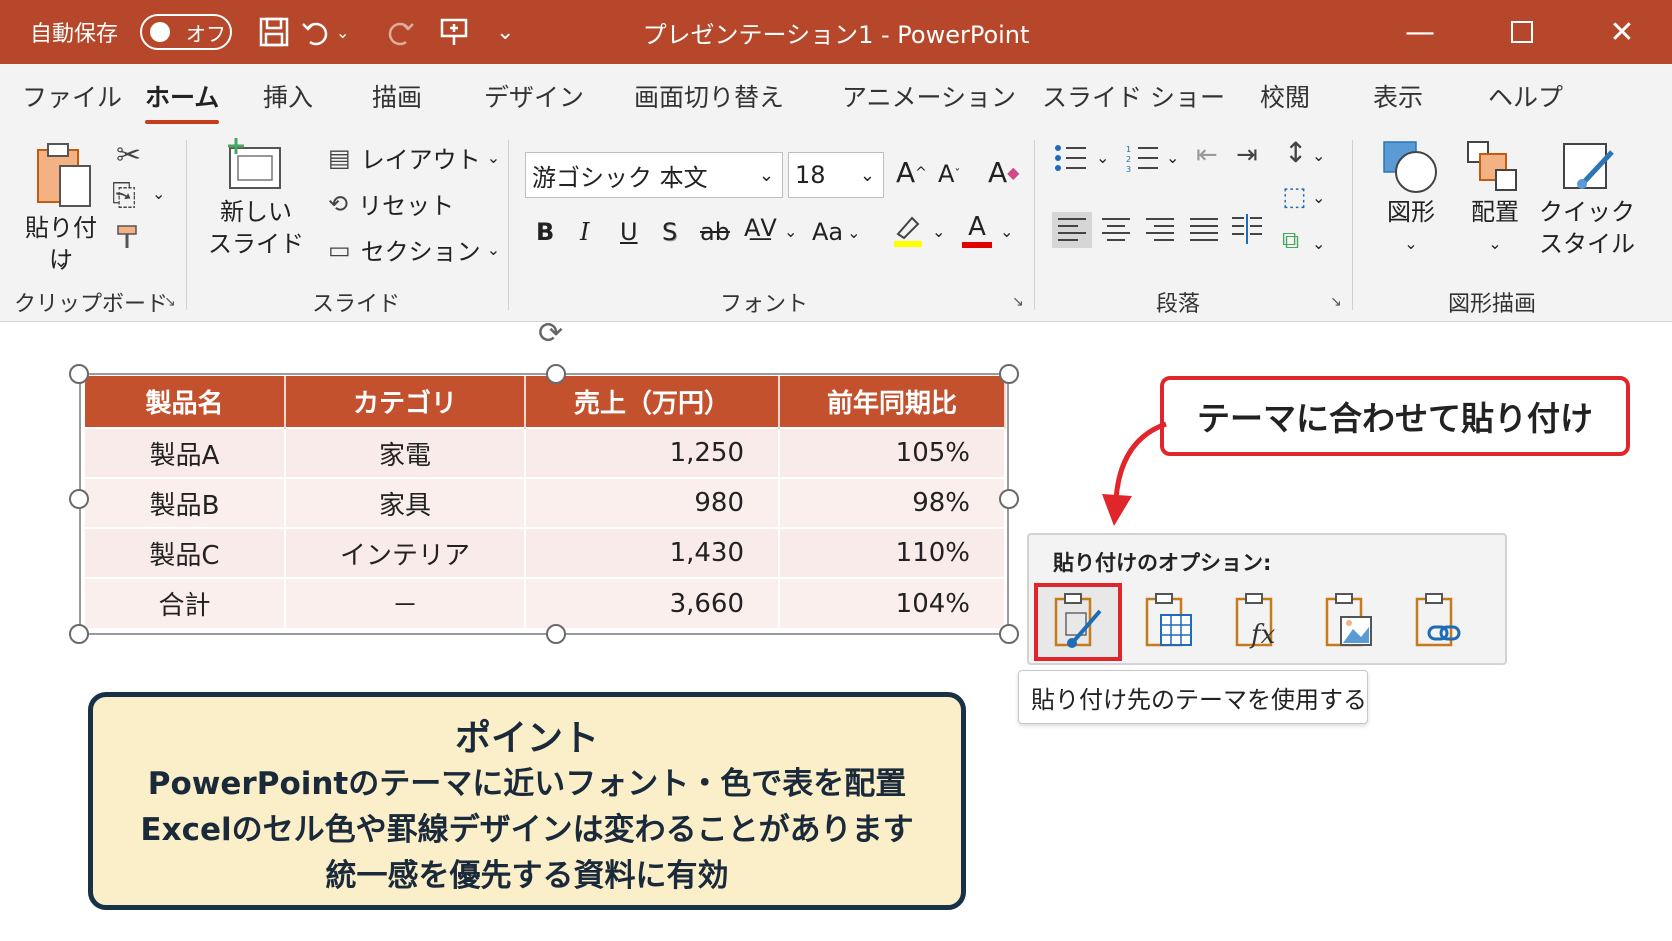 This screenshot has width=1672, height=941. I want to click on quick-styles-label-1: クイック, so click(1587, 212).